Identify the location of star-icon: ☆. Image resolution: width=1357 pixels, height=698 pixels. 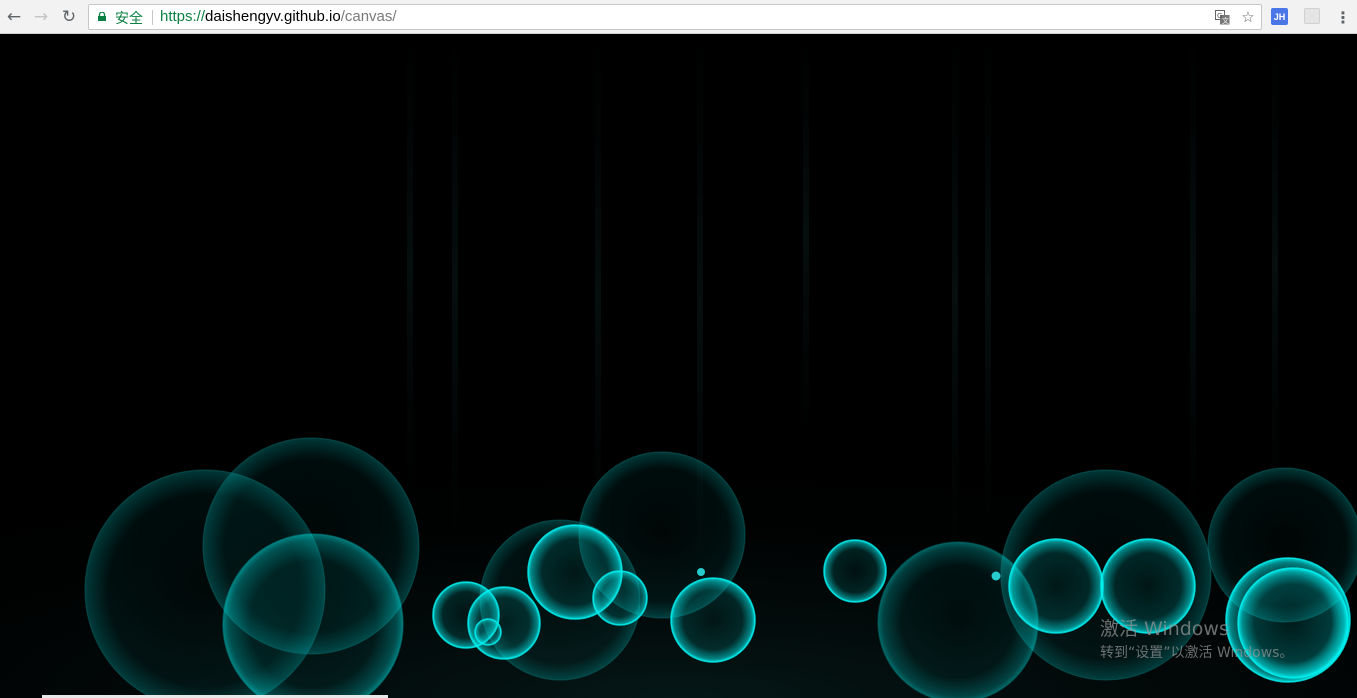
(1248, 17).